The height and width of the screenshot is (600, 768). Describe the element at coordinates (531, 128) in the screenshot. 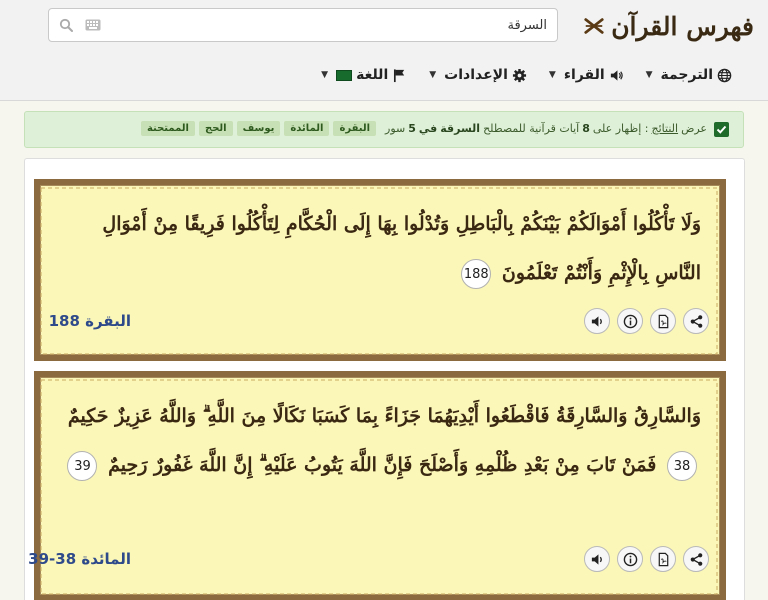

I see `results-text-b: آيات قرآنية للمصطلح` at that location.